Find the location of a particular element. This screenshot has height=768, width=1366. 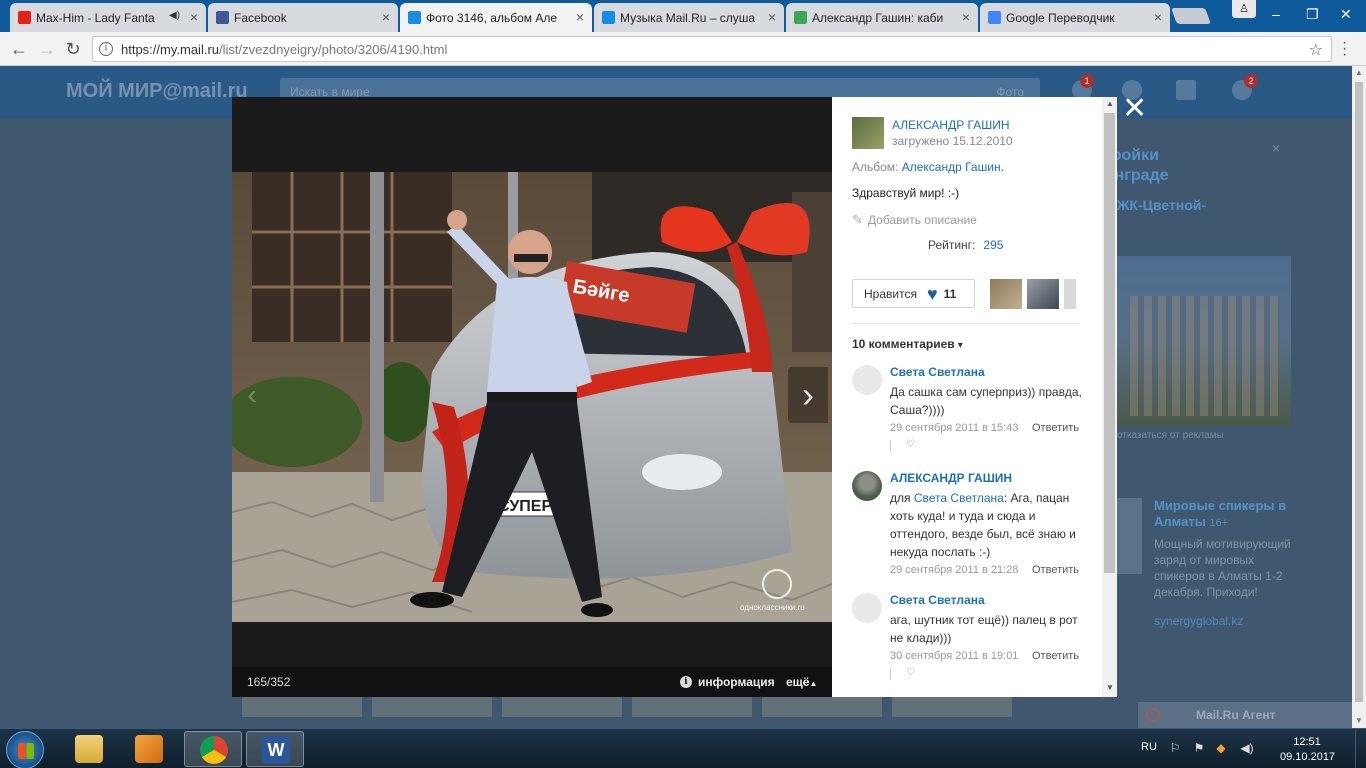

comments-title: 10 комментариев ▾ is located at coordinates (907, 344).